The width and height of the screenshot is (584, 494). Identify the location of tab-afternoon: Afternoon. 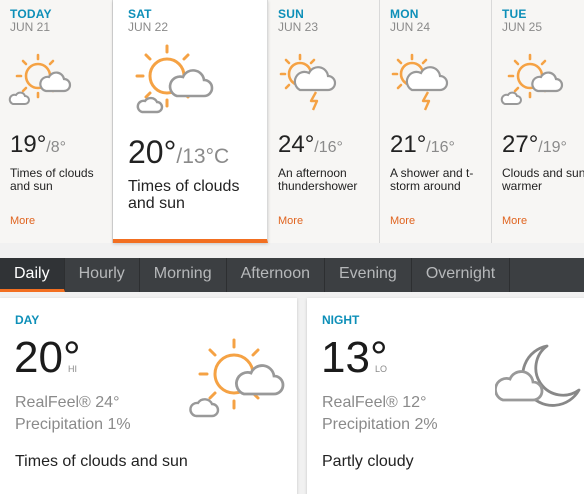
(276, 275).